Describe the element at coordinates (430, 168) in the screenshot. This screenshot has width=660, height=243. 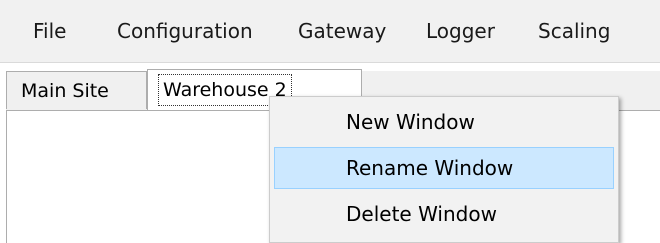
I see `menu-item-rename-window-label: Rename Window` at that location.